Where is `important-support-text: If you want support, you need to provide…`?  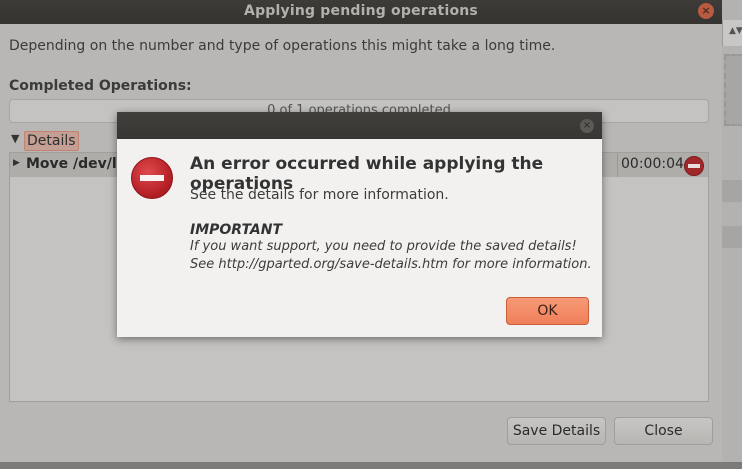
important-support-text: If you want support, you need to provide… is located at coordinates (383, 246).